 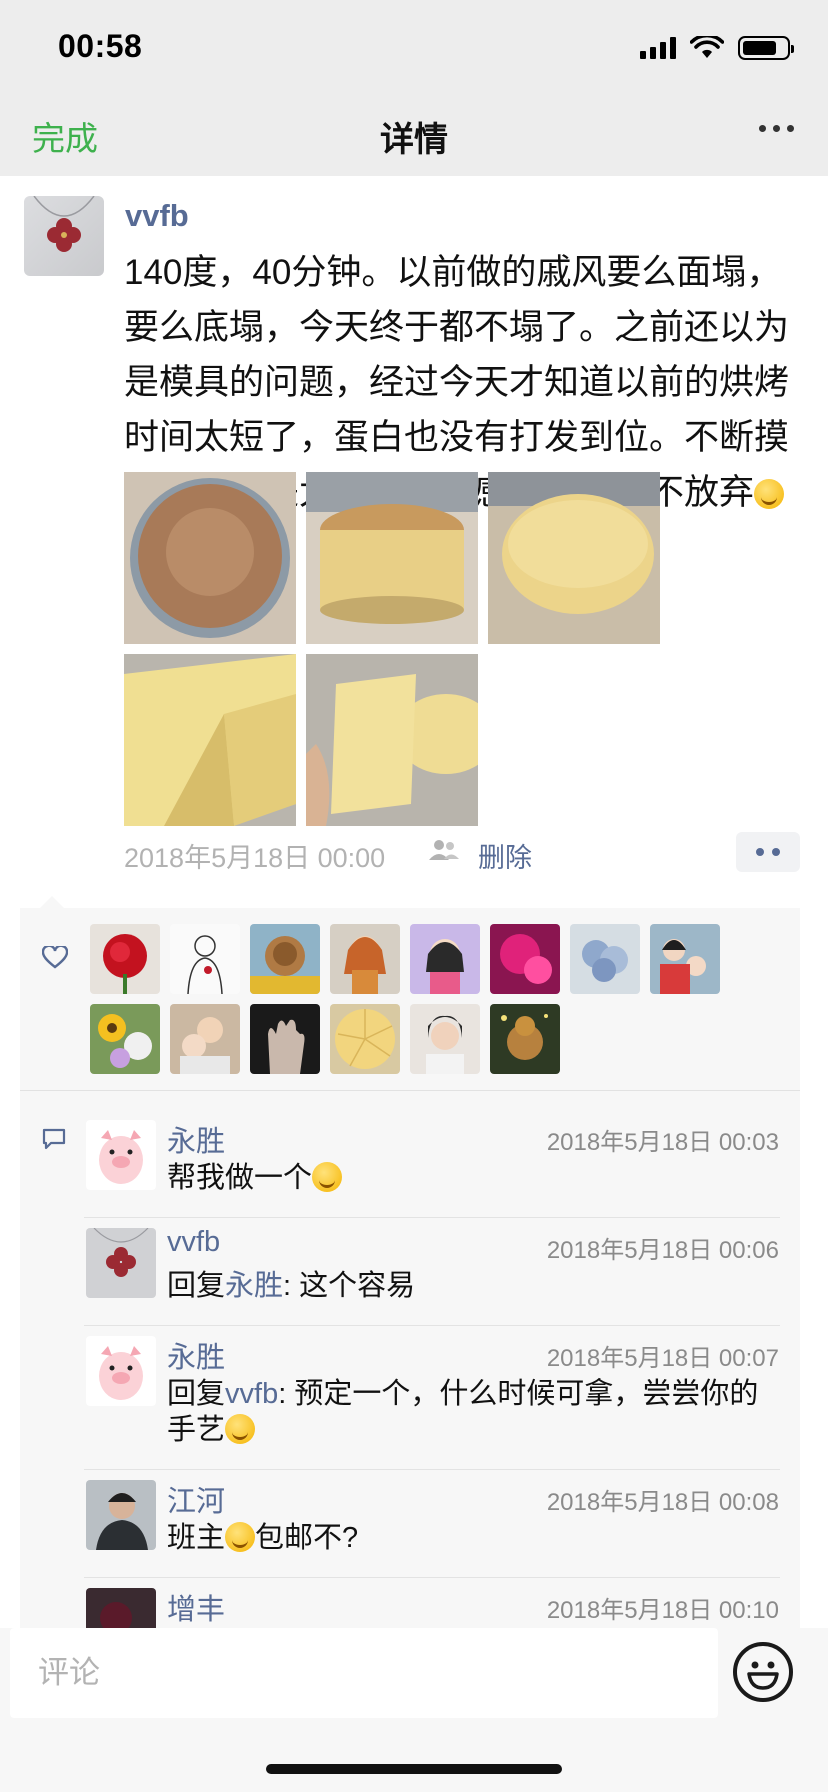 What do you see at coordinates (414, 88) in the screenshot?
I see `top-bar: 00:58 完成 详情` at bounding box center [414, 88].